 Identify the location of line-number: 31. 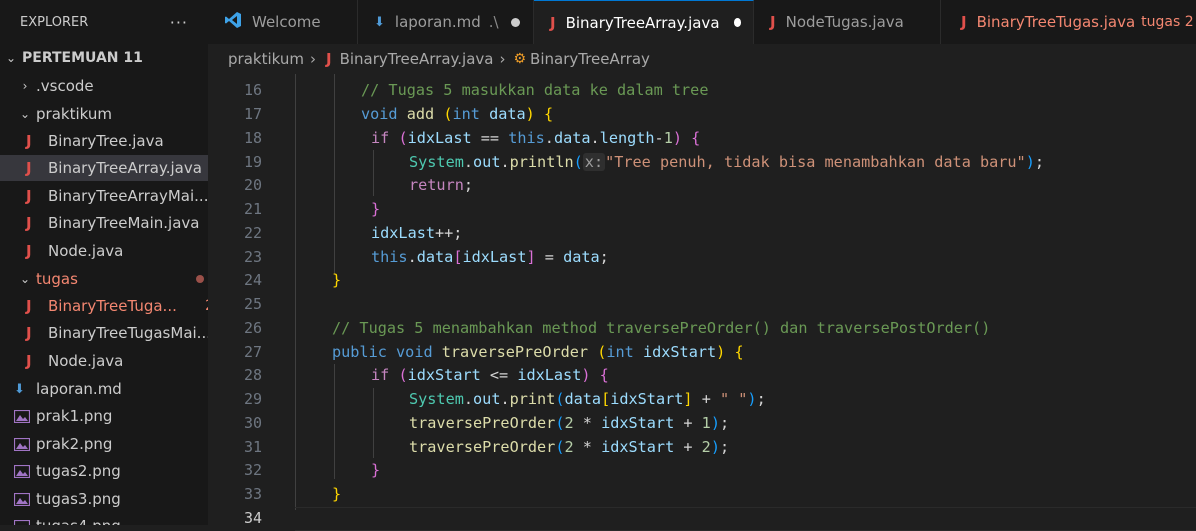
(252, 447).